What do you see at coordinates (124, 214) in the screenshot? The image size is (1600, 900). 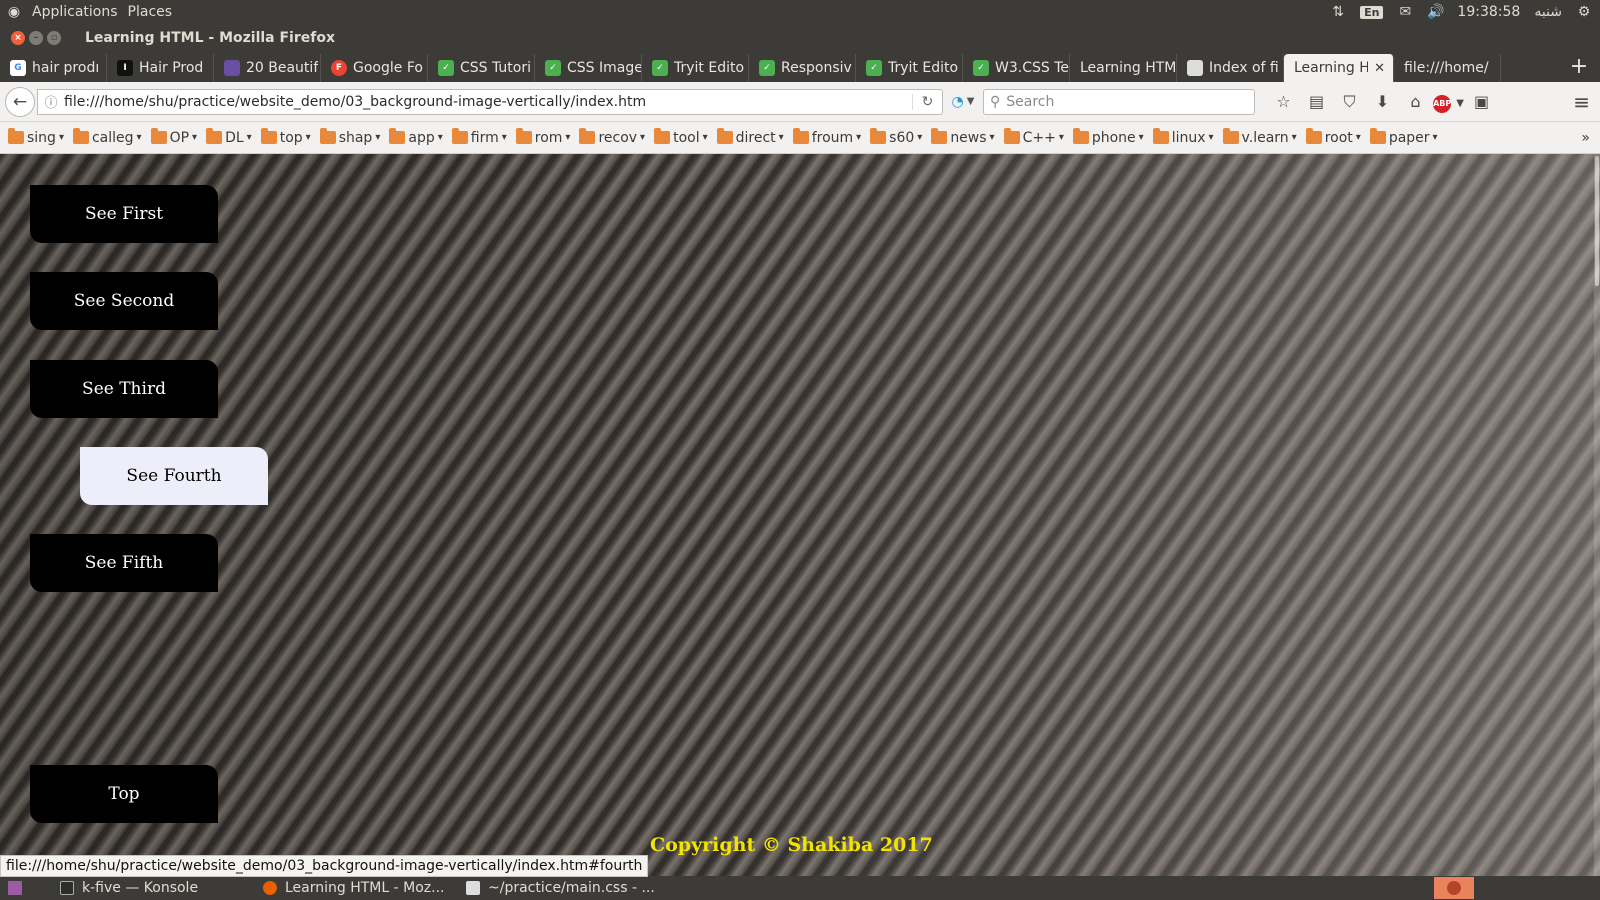 I see `see-first-button: See First` at bounding box center [124, 214].